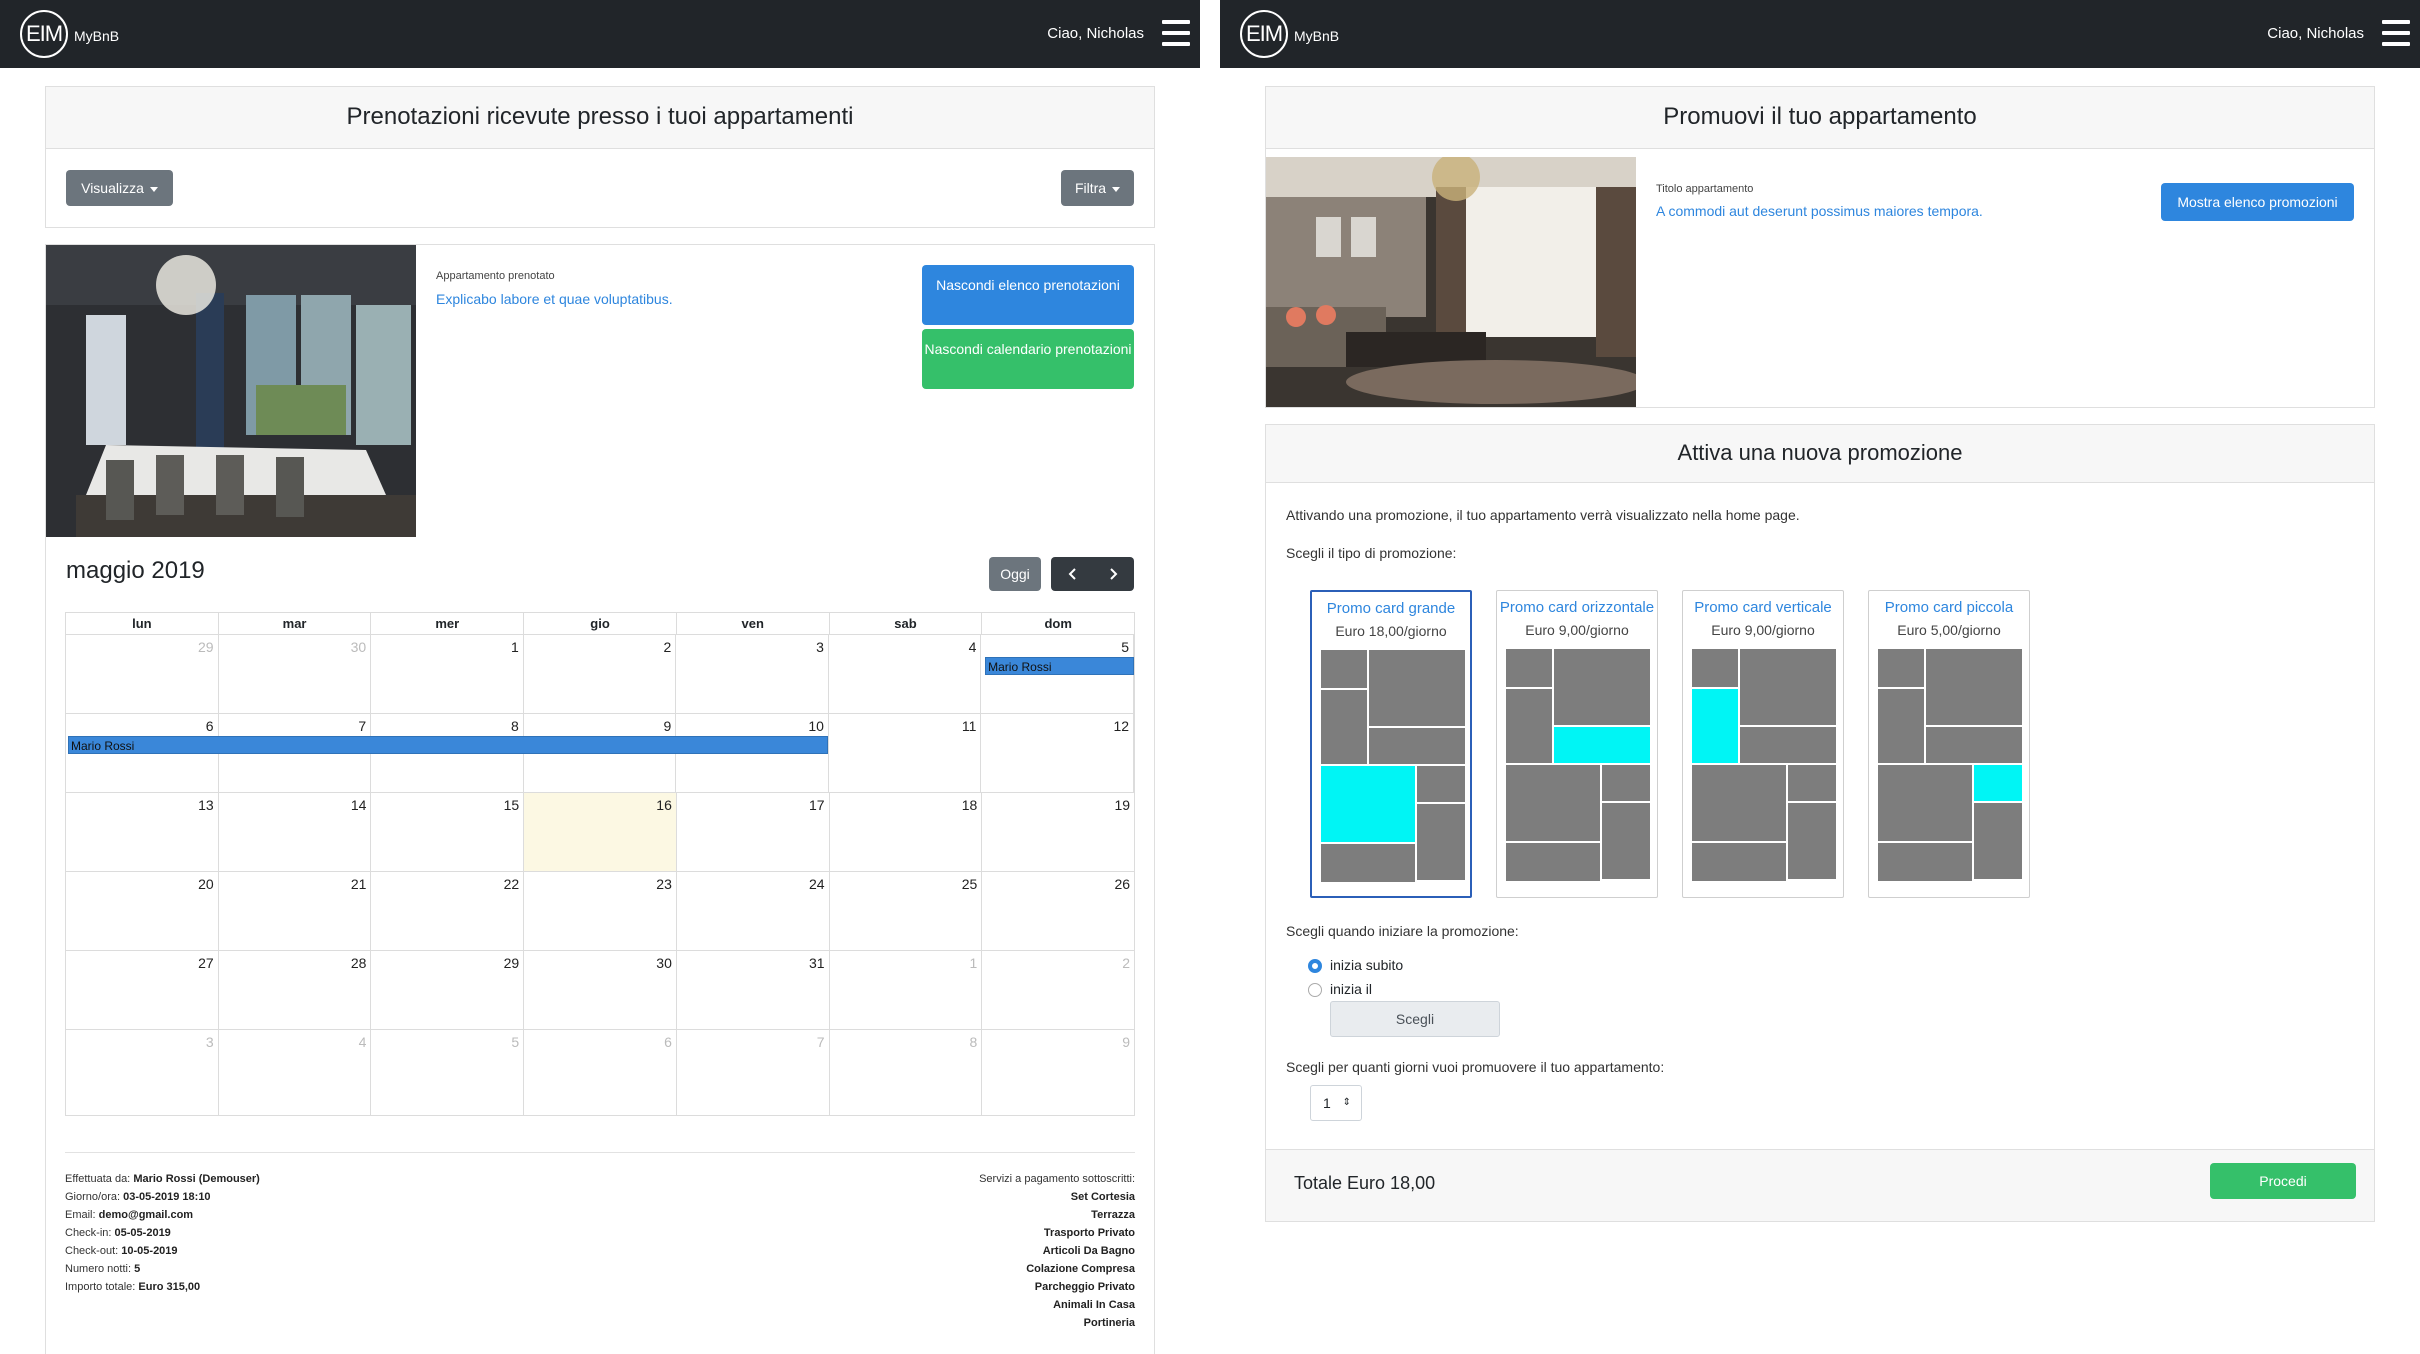  Describe the element at coordinates (295, 832) in the screenshot. I see `calendar-day-cell: 14` at that location.